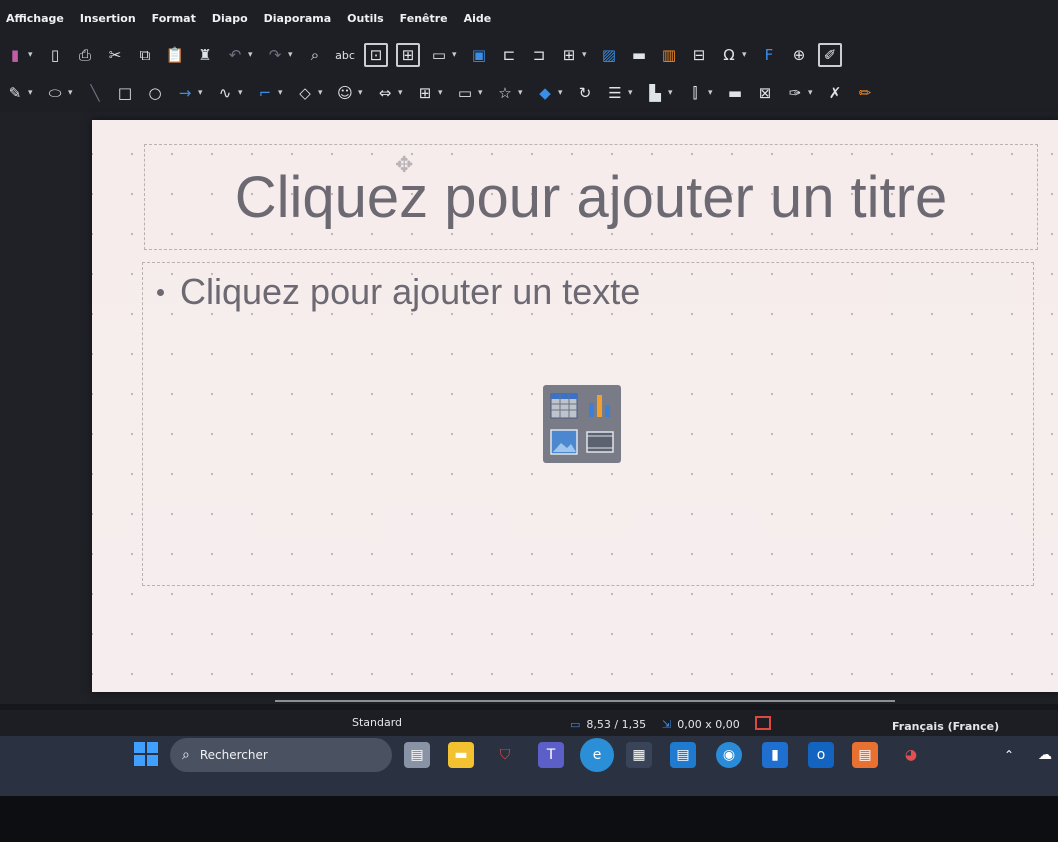  What do you see at coordinates (174, 18) in the screenshot?
I see `menu-format: Format` at bounding box center [174, 18].